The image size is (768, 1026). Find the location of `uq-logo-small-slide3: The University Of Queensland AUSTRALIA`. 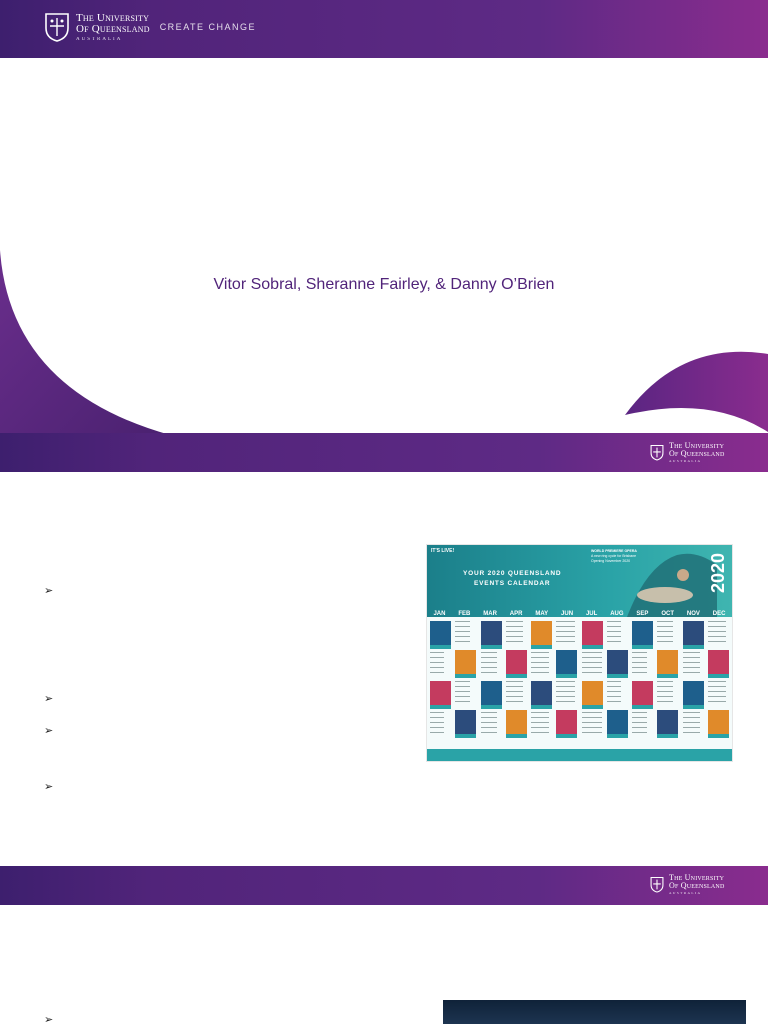

uq-logo-small-slide3: The University Of Queensland AUSTRALIA is located at coordinates (687, 885).